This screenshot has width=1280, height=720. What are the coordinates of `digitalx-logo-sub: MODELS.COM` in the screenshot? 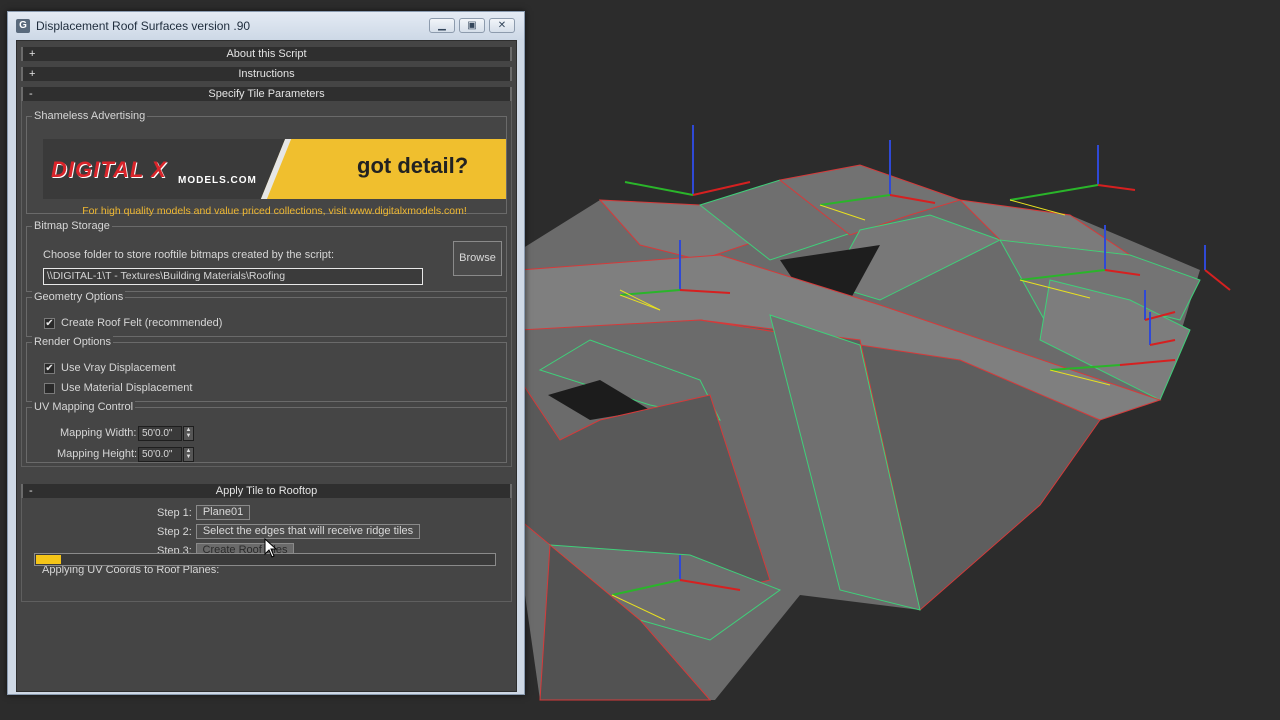 It's located at (217, 180).